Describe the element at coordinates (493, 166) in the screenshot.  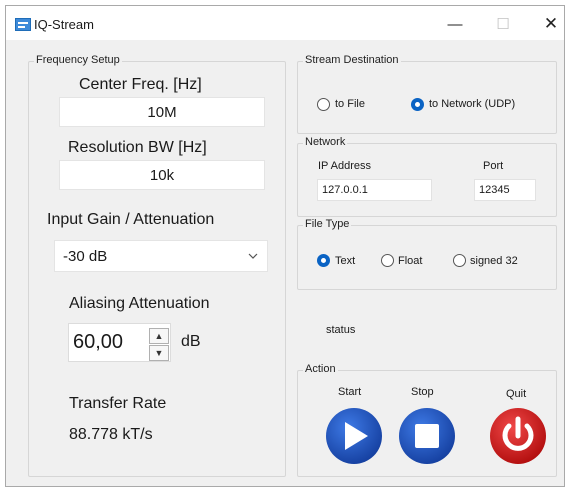
I see `port-label: Port` at that location.